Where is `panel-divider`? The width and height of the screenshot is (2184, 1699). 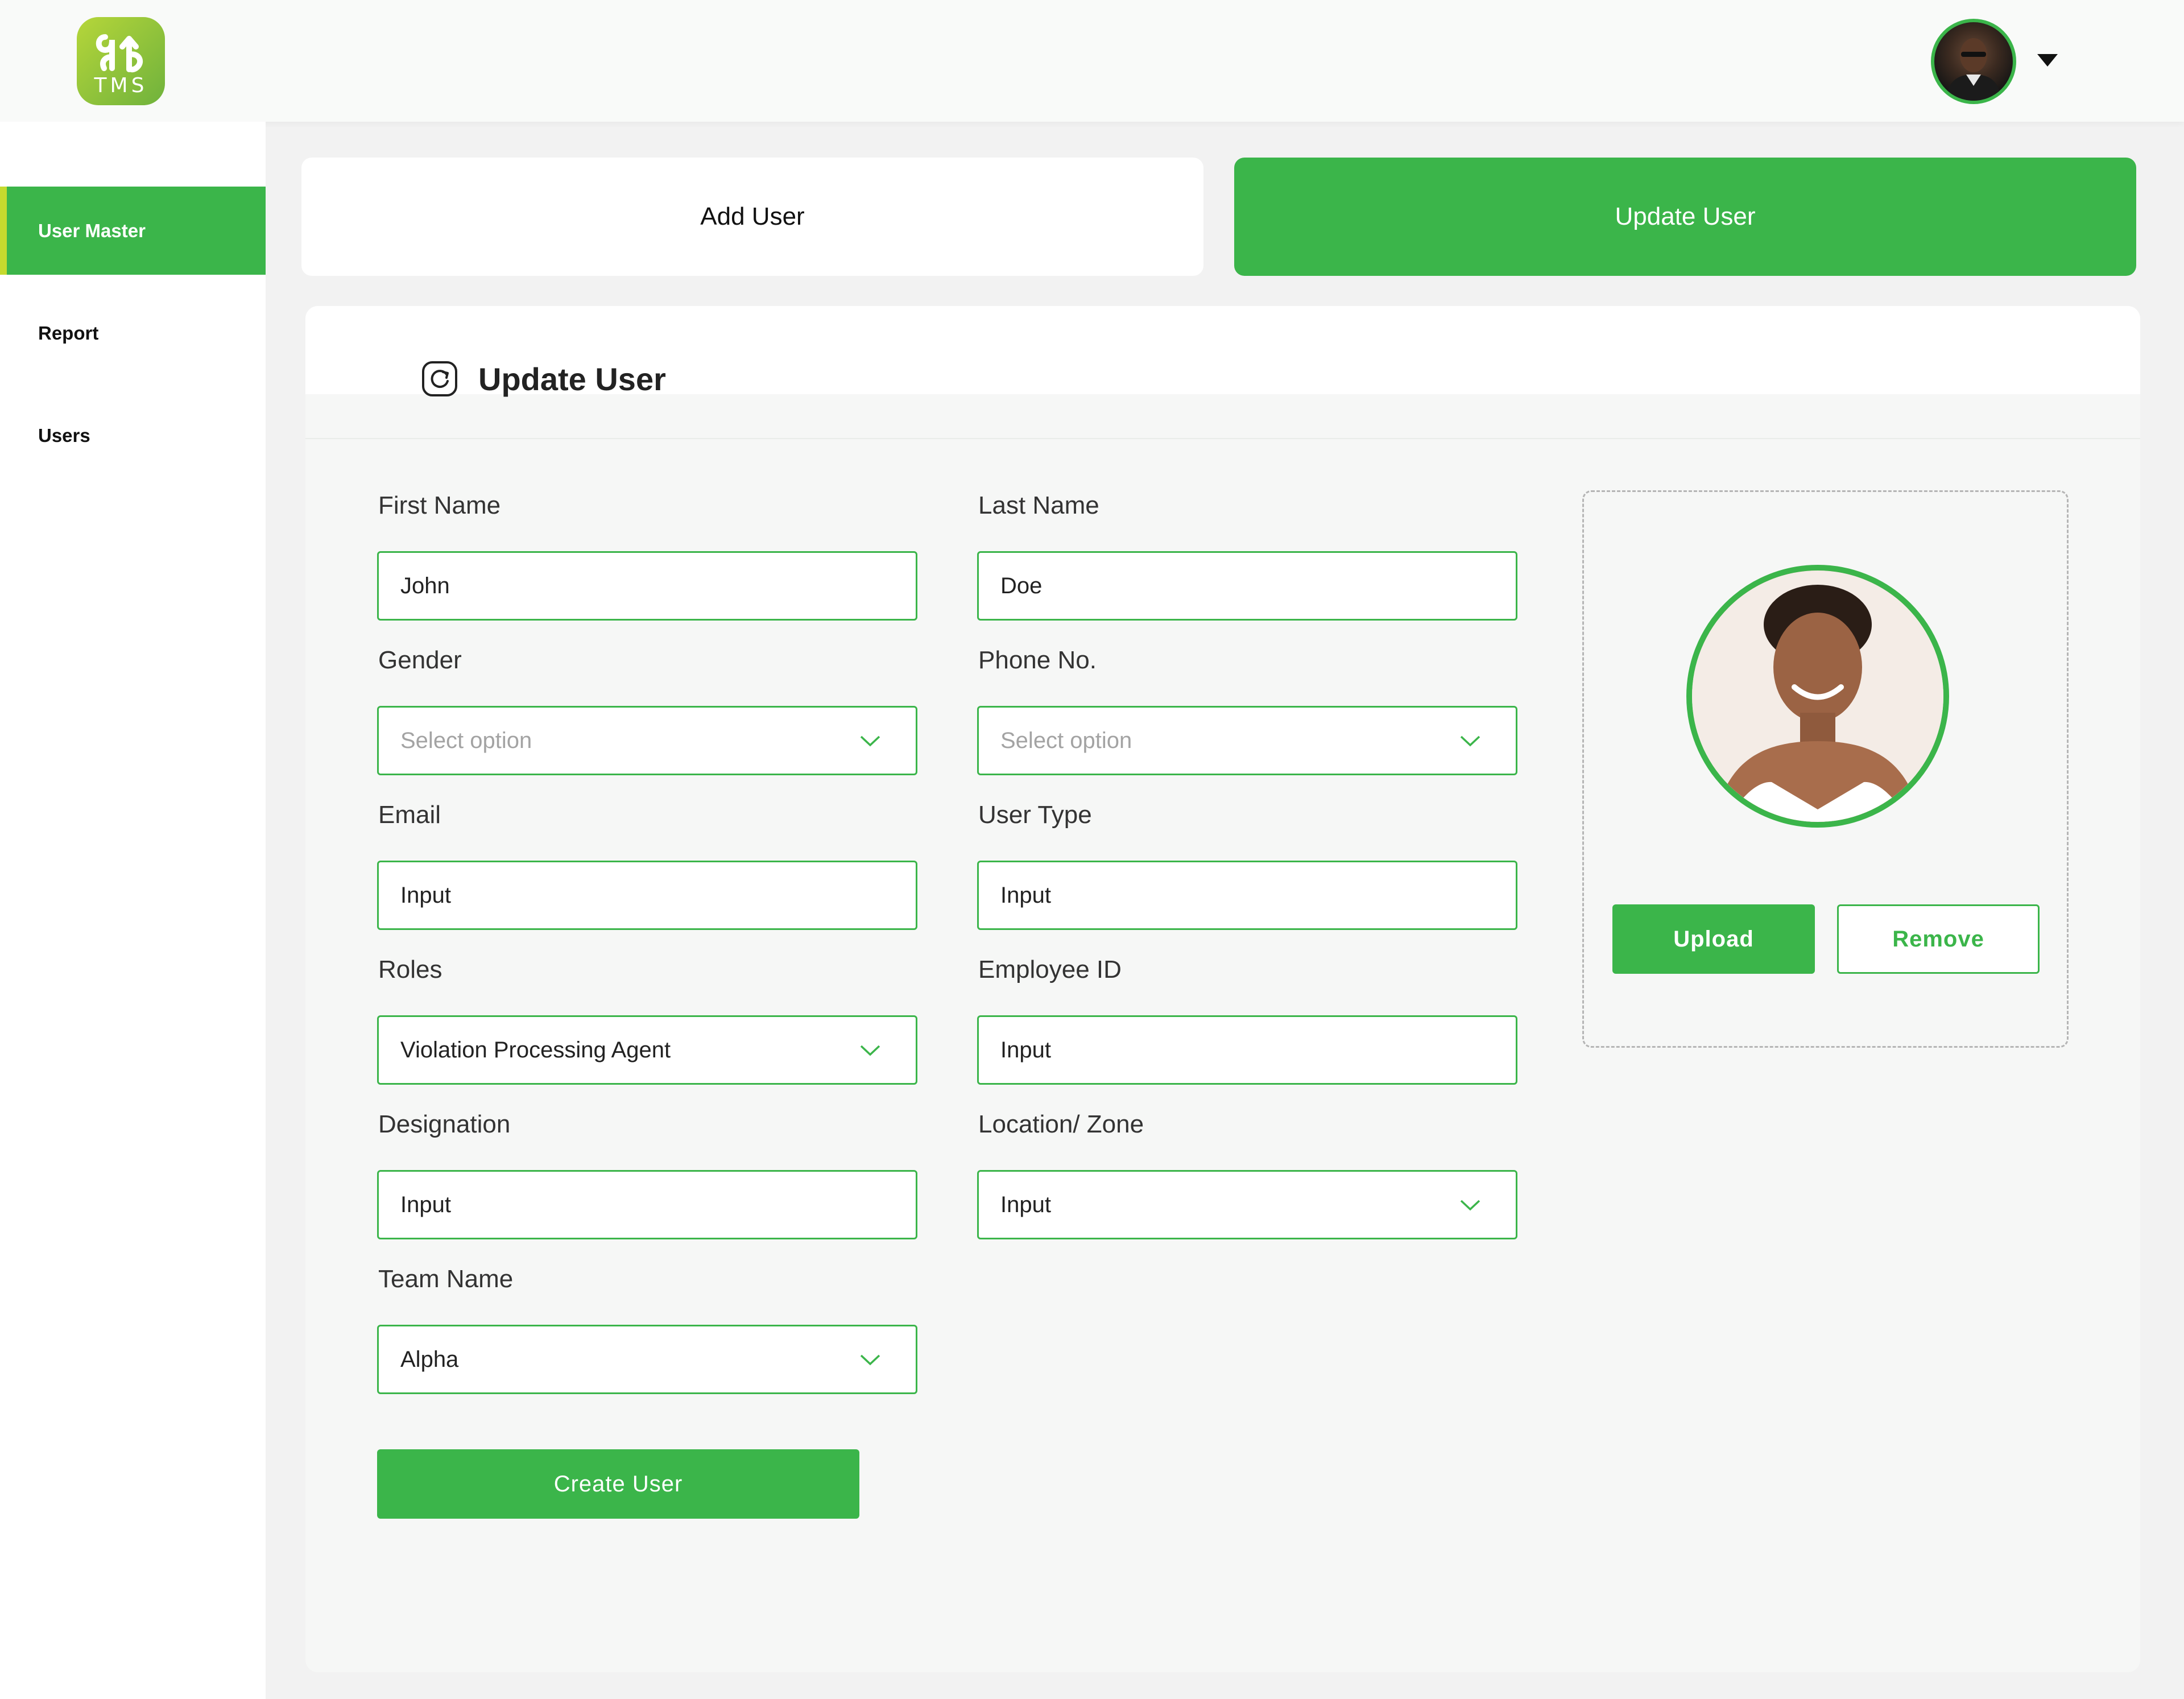 panel-divider is located at coordinates (1222, 438).